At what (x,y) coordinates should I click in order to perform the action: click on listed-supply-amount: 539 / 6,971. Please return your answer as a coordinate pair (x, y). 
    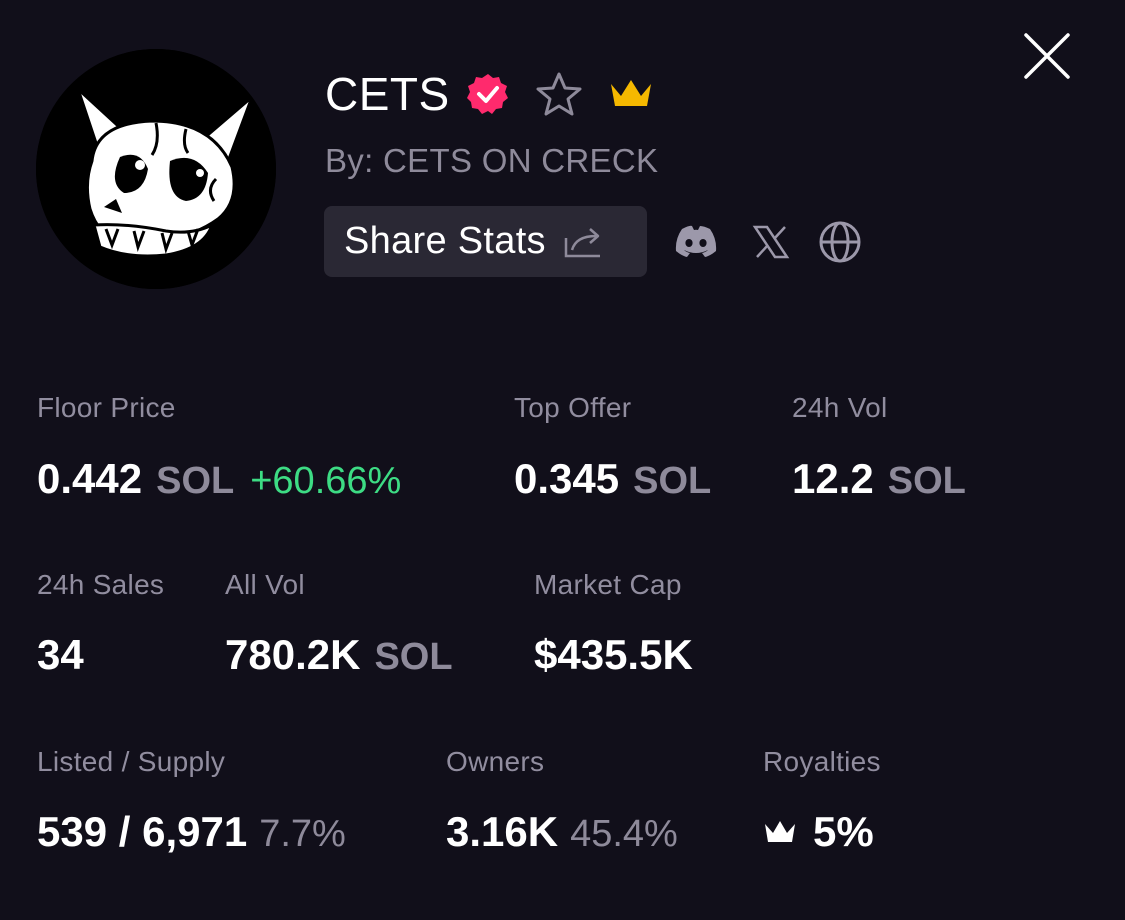
    Looking at the image, I should click on (142, 831).